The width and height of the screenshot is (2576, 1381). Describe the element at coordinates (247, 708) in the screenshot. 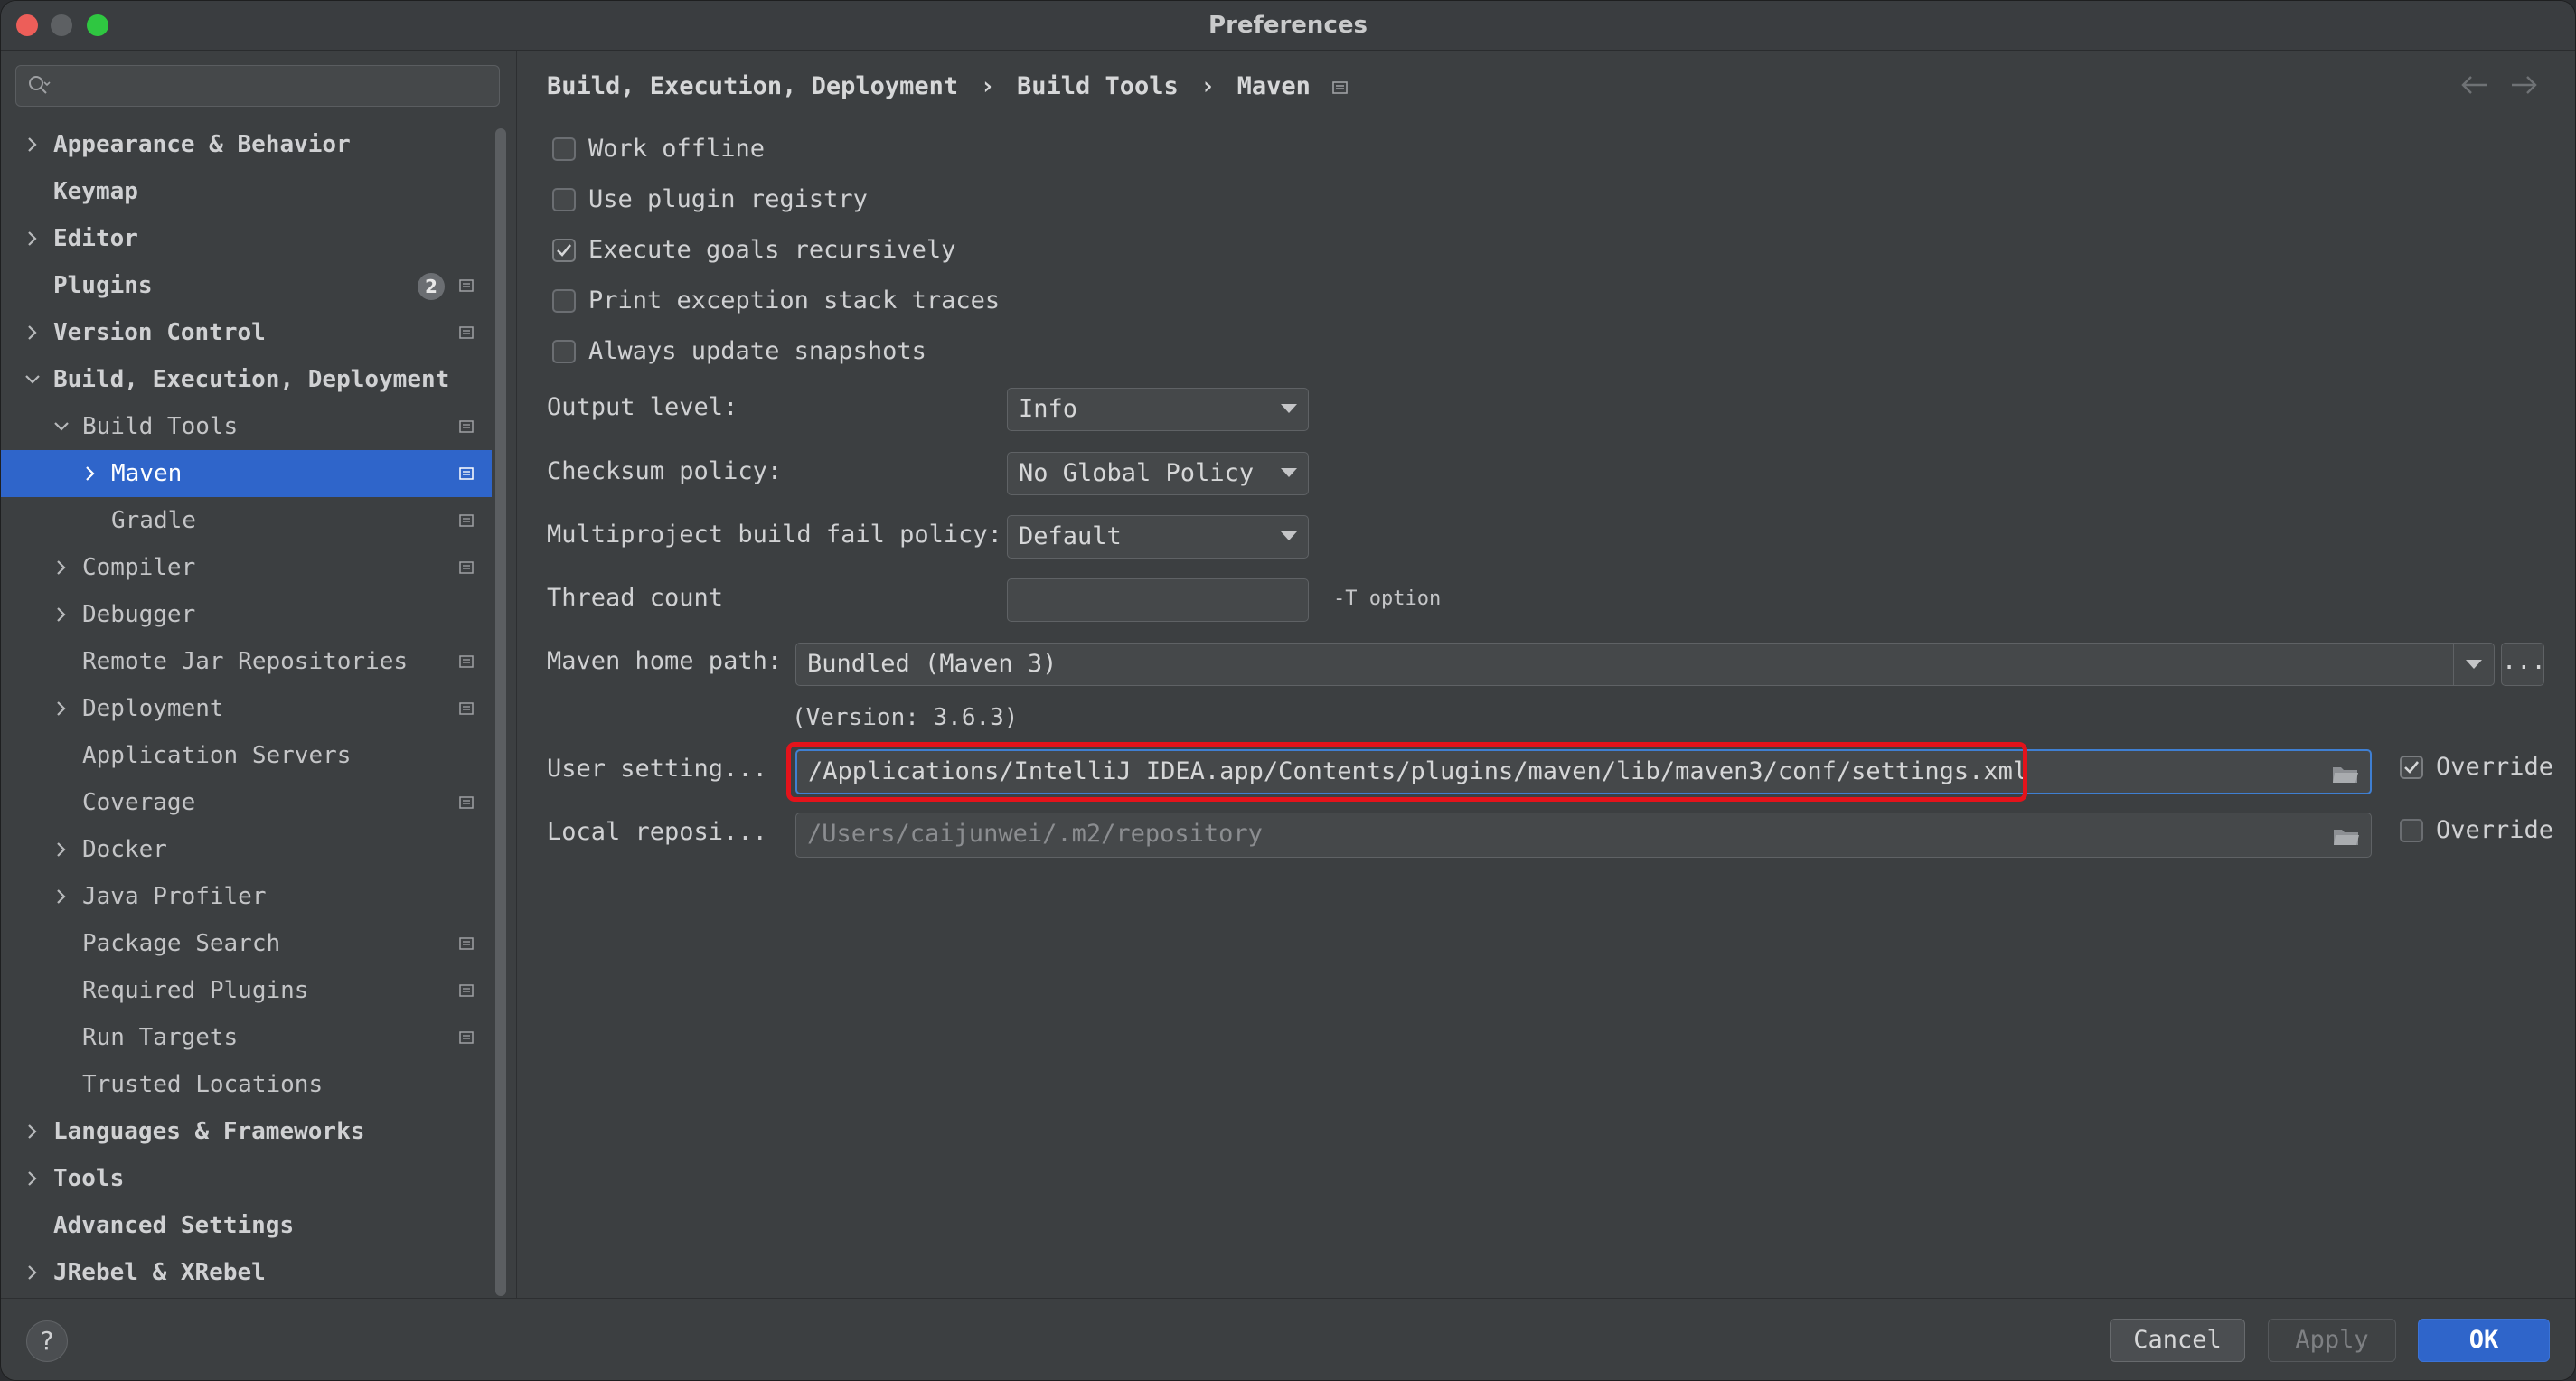

I see `sidebar-item-deployment: Deployment` at that location.